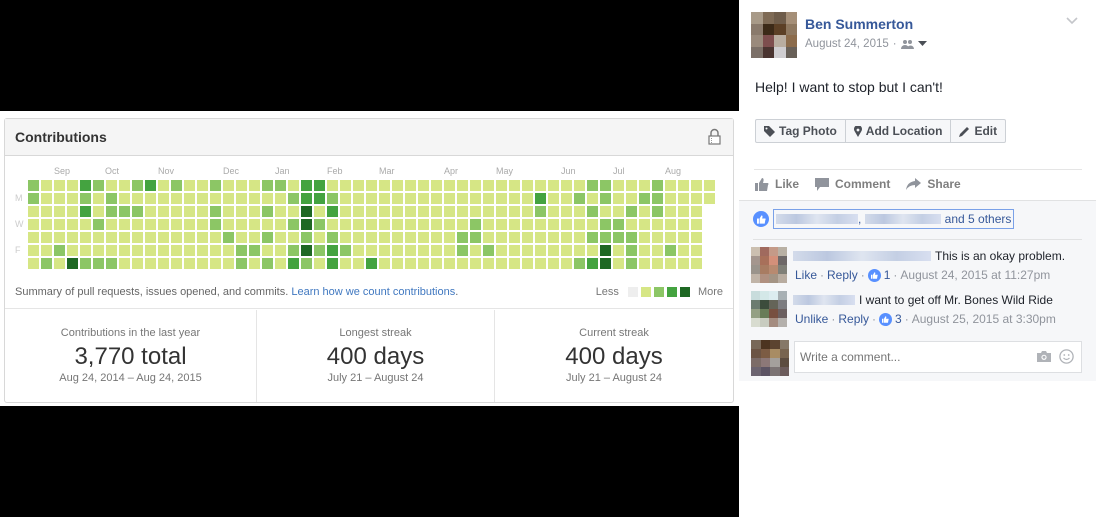 The image size is (1096, 517). I want to click on like-button: Like, so click(777, 184).